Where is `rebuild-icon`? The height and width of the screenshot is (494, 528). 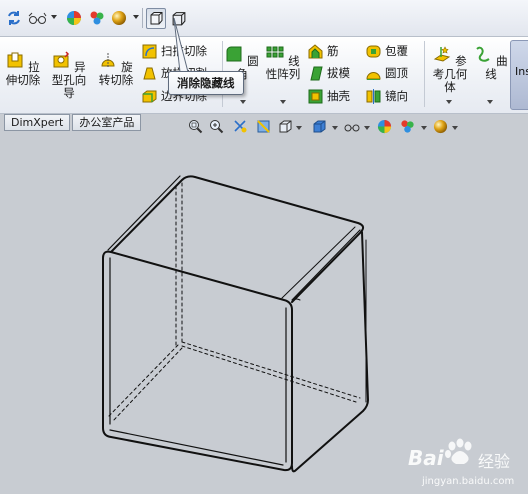 rebuild-icon is located at coordinates (14, 18).